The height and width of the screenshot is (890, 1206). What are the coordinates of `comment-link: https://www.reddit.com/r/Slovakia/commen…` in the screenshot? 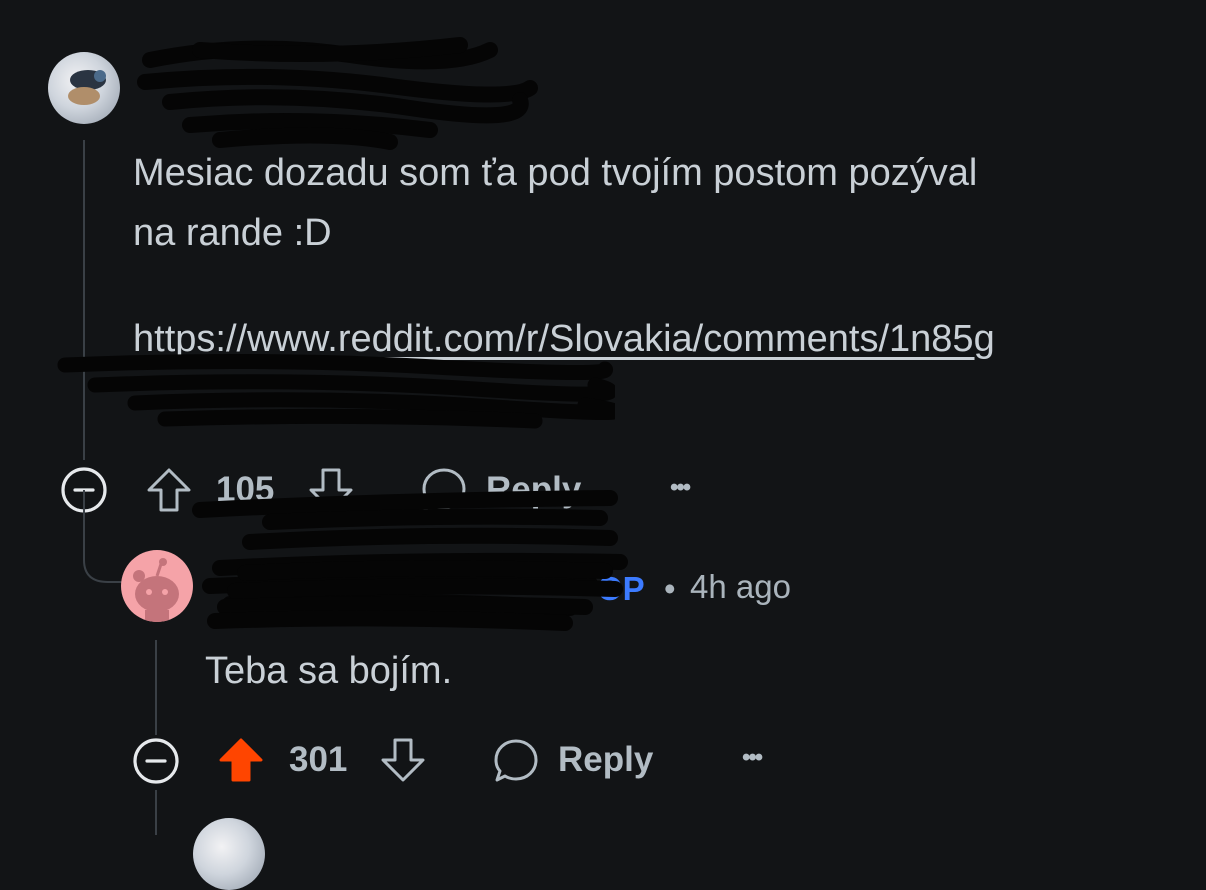 It's located at (564, 339).